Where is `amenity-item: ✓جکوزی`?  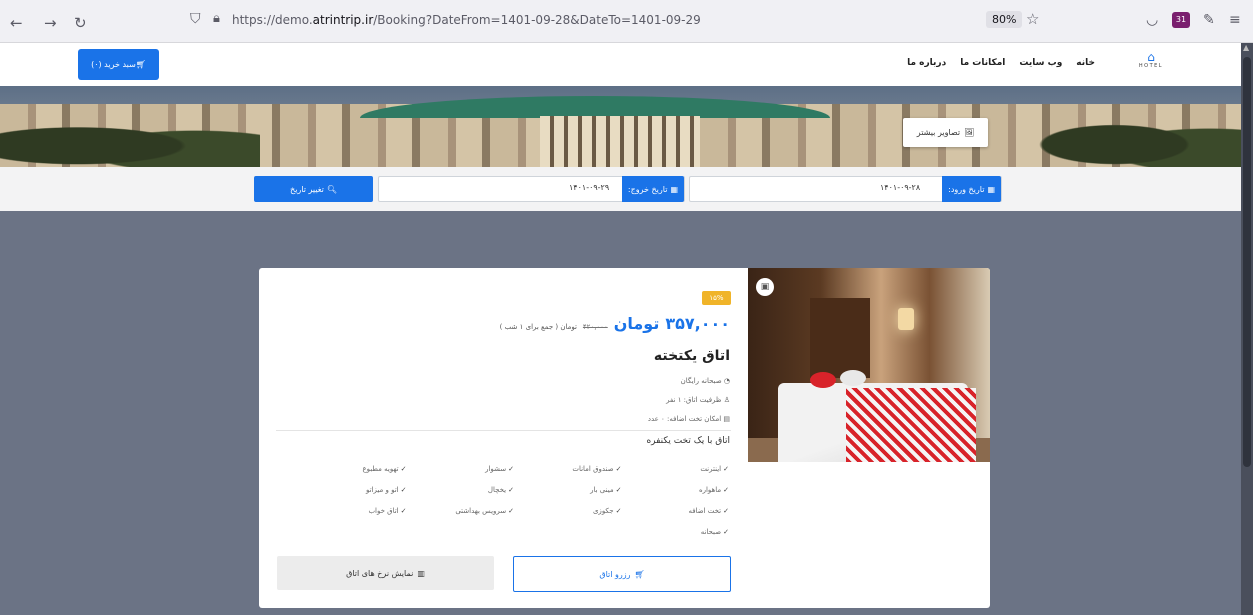 amenity-item: ✓جکوزی is located at coordinates (607, 511).